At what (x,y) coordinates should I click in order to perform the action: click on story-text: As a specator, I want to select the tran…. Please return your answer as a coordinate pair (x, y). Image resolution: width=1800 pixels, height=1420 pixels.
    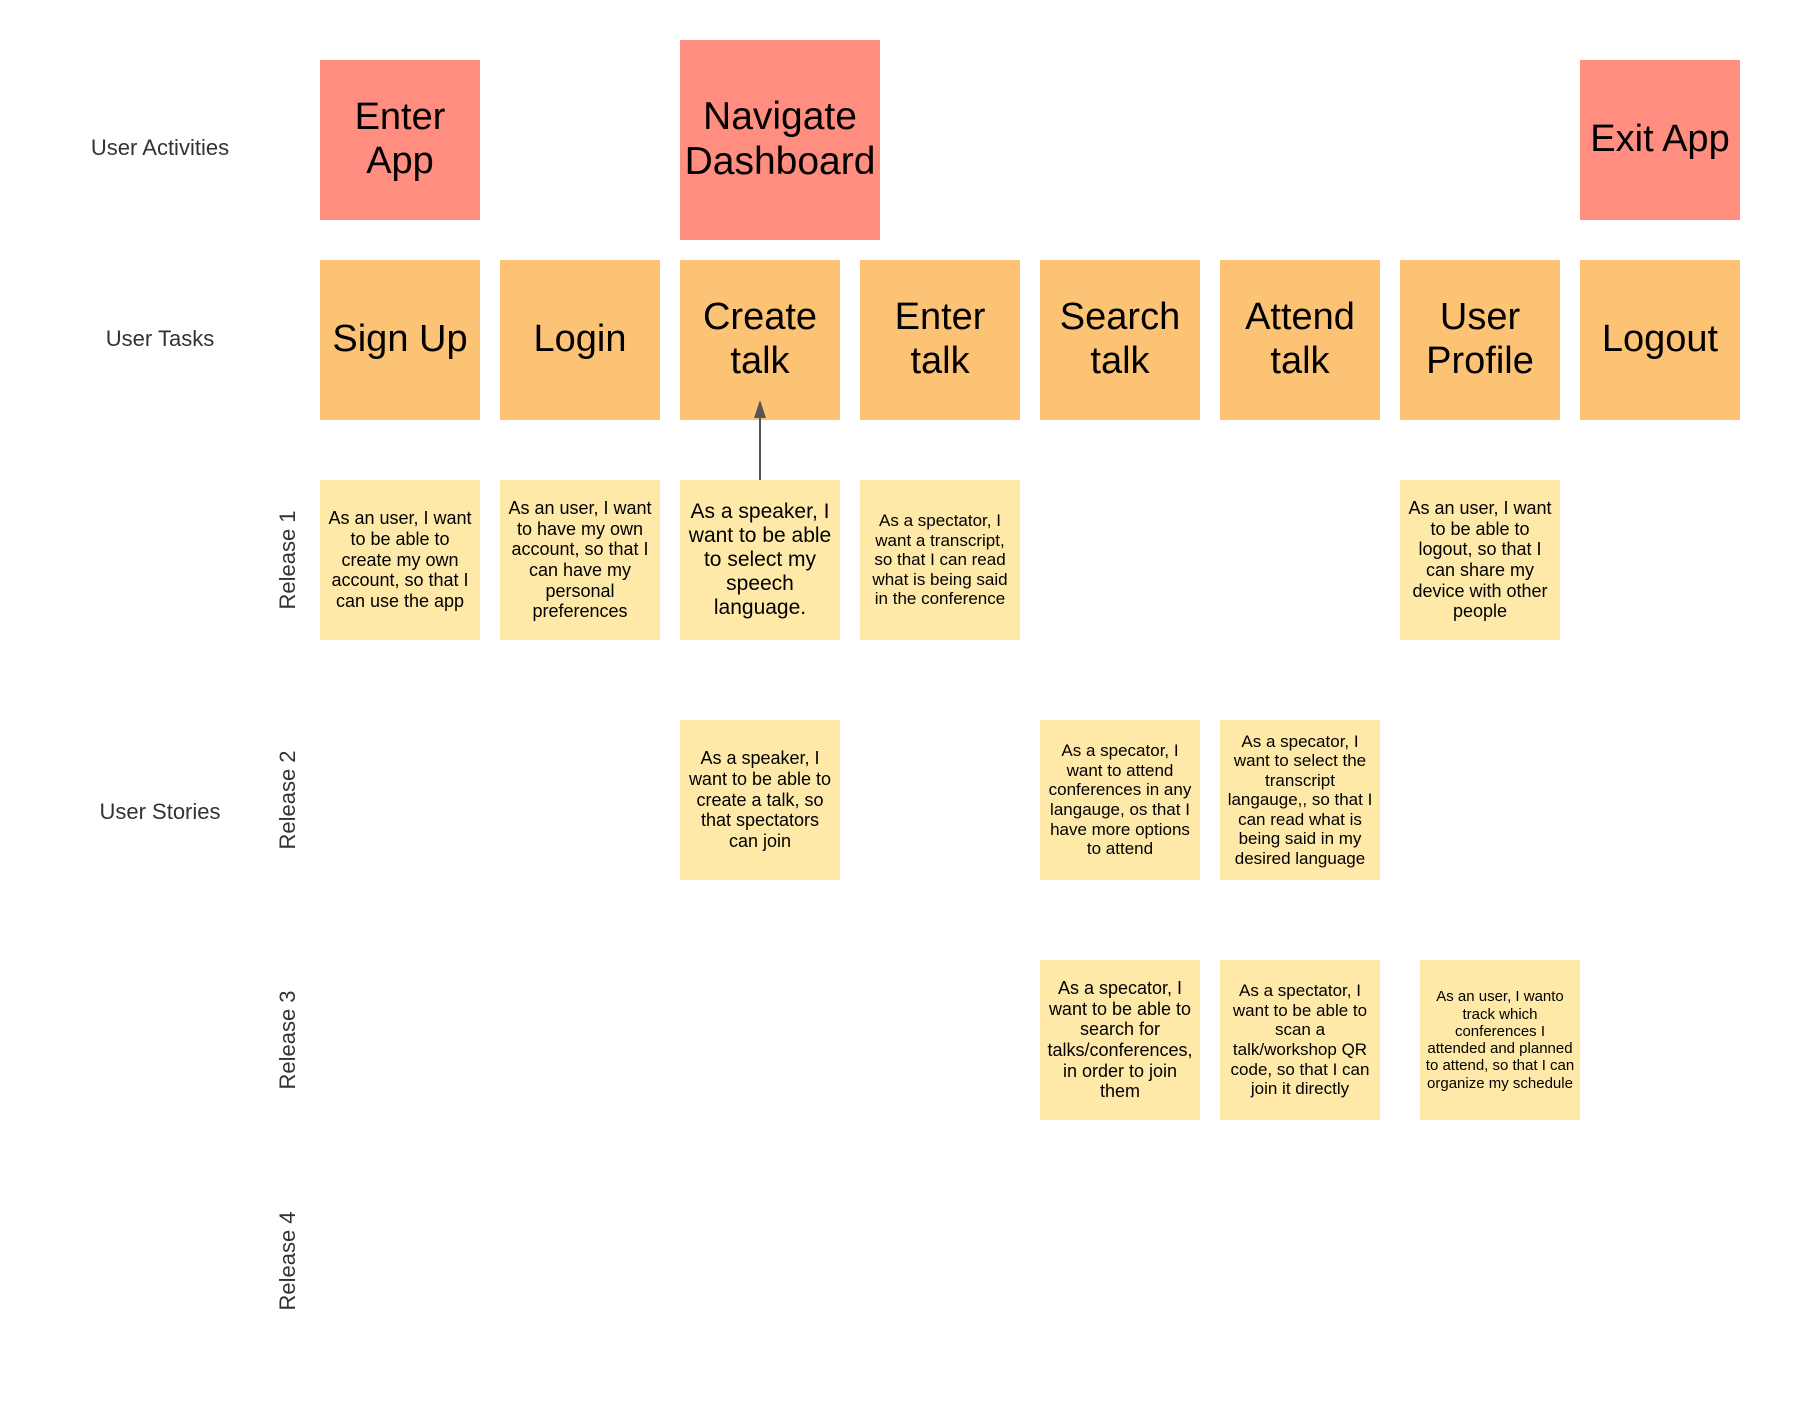
    Looking at the image, I should click on (1300, 799).